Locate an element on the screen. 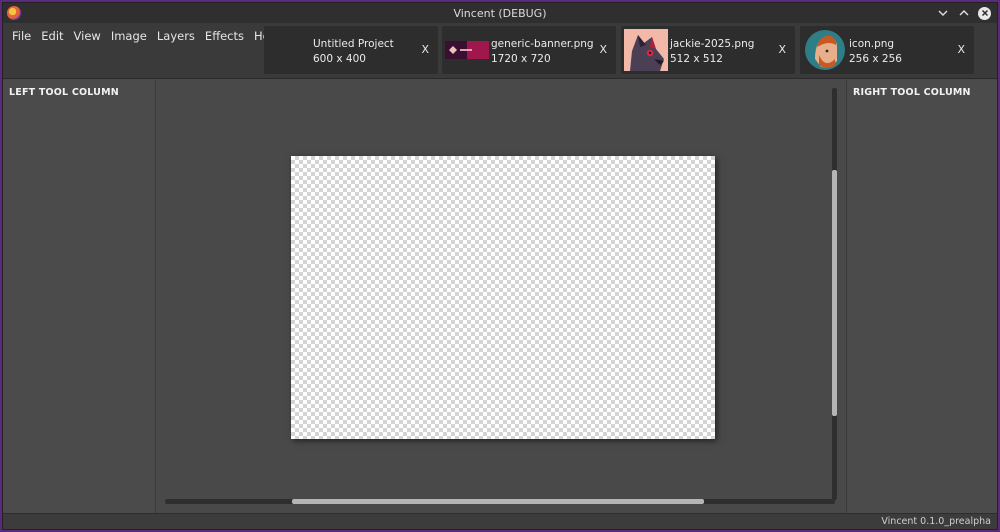  menu-effects: Effects is located at coordinates (224, 36).